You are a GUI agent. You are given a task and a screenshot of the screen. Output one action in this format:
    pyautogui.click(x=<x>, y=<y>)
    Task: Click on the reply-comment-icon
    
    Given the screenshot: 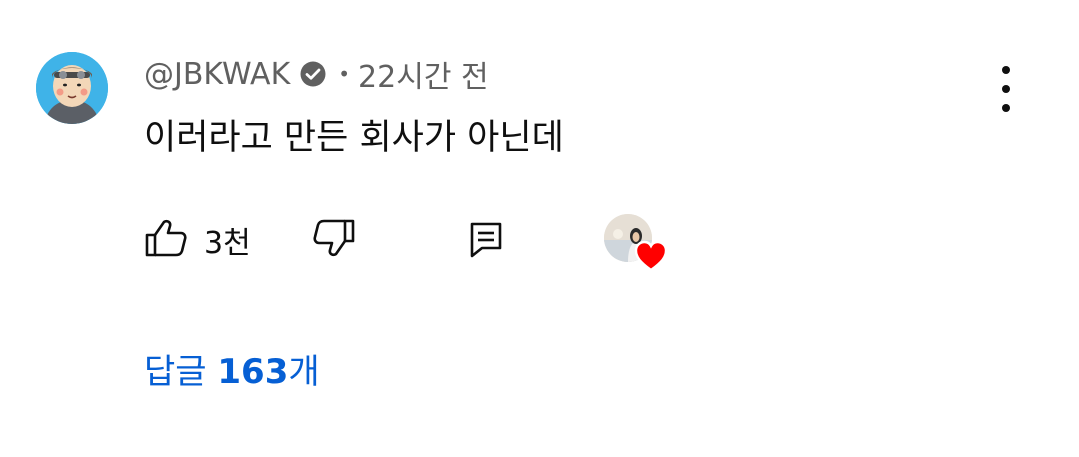 What is the action you would take?
    pyautogui.click(x=486, y=242)
    